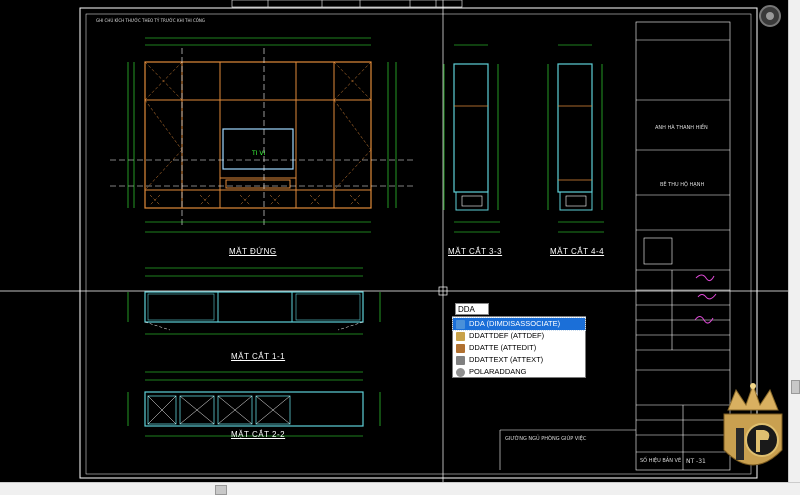 This screenshot has width=800, height=495. What do you see at coordinates (515, 323) in the screenshot?
I see `autocomplete-item-label: DDA (DIMDISASSOCIATE)` at bounding box center [515, 323].